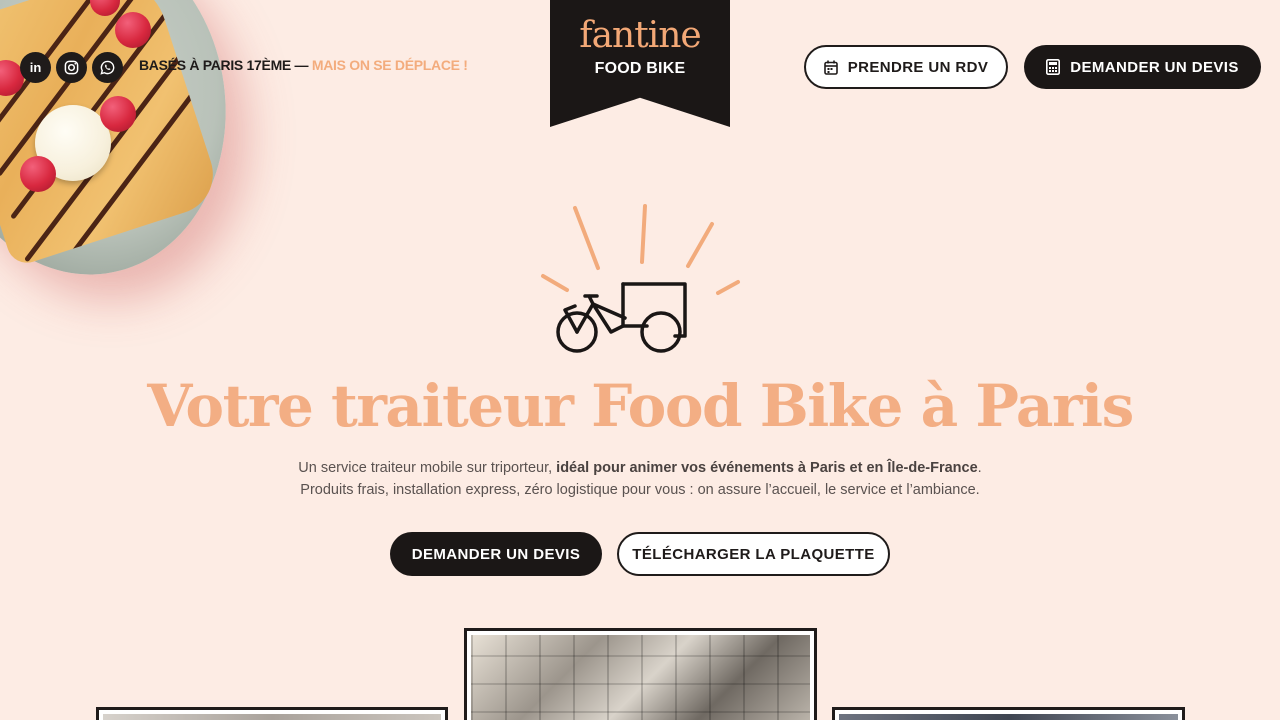  I want to click on whatsapp-icon, so click(107, 67).